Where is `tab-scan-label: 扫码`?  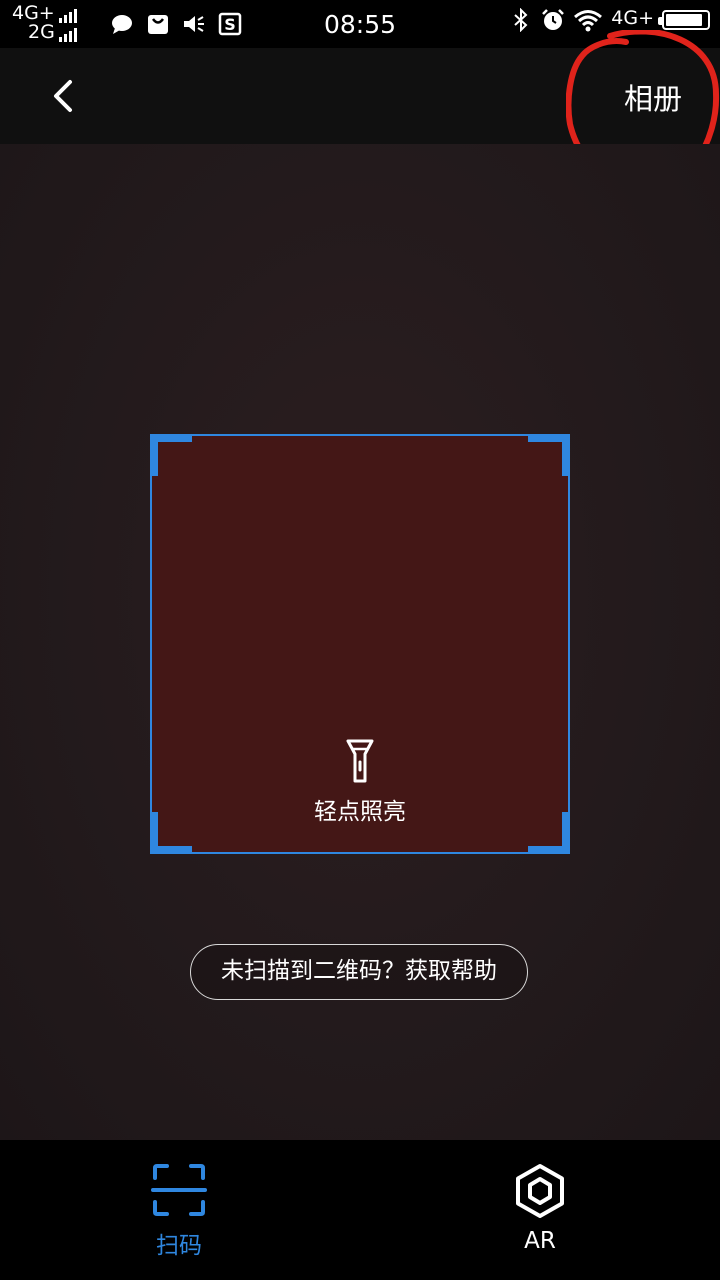 tab-scan-label: 扫码 is located at coordinates (179, 1246).